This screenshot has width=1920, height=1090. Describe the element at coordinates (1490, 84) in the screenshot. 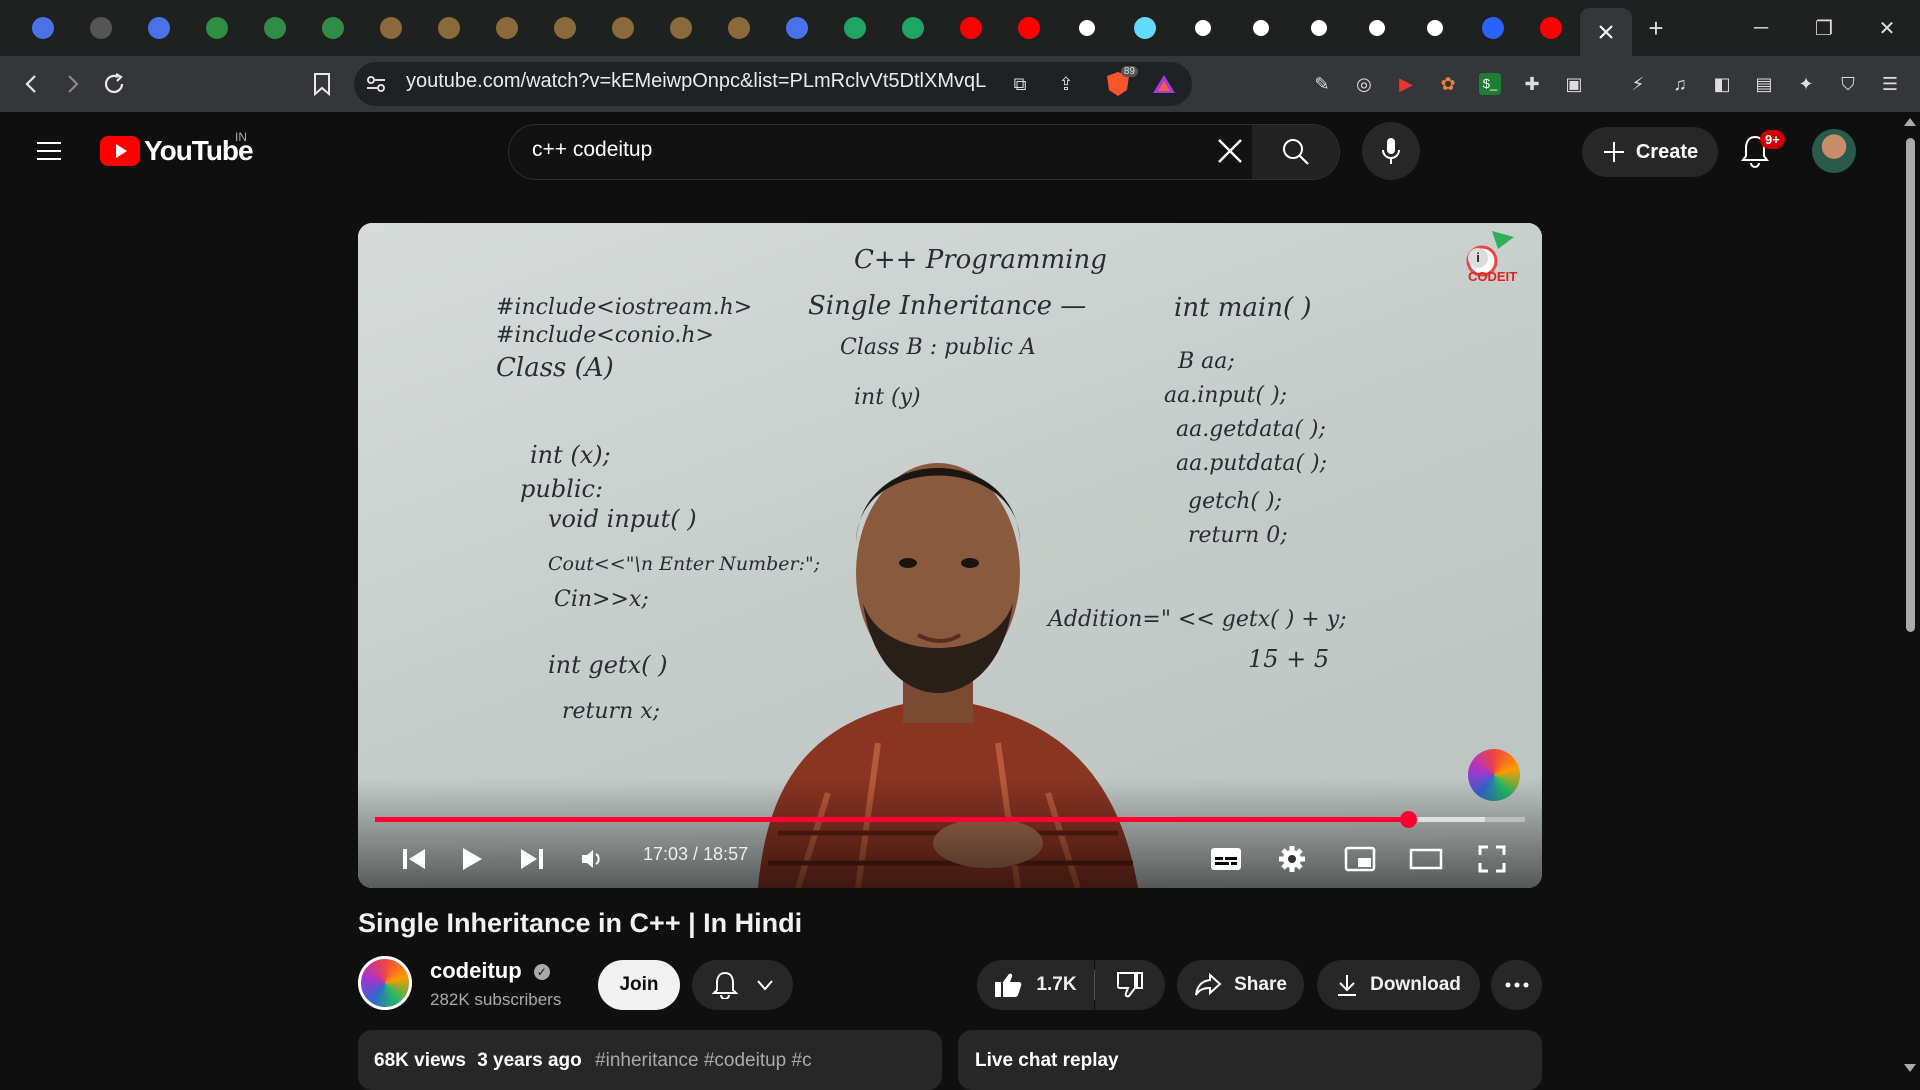

I see `terminal-extension-icon: $_` at that location.